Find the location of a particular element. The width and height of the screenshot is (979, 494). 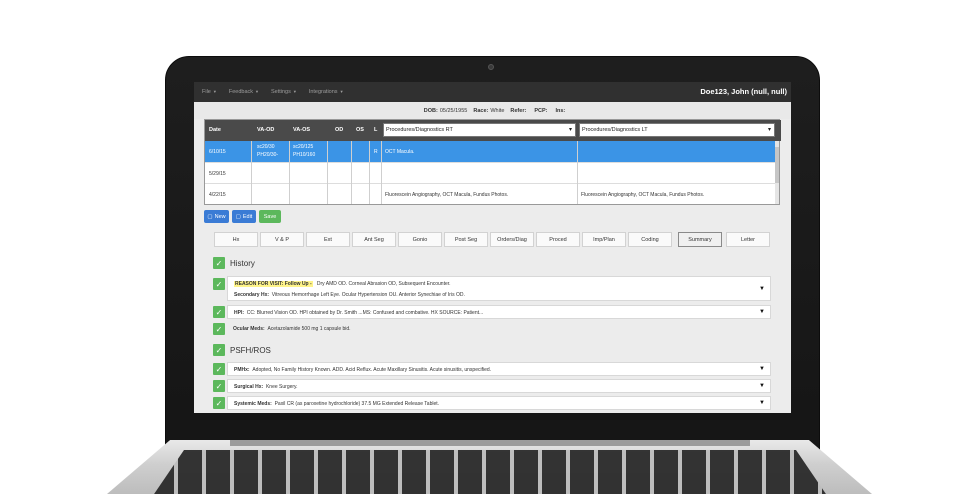

refer-label: Refer: is located at coordinates (518, 110).